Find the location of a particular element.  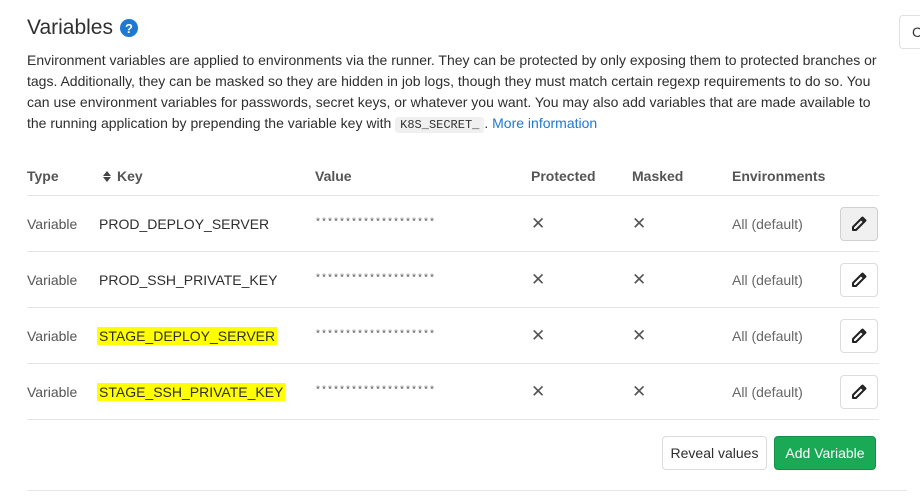

header-masked: Masked is located at coordinates (658, 175).